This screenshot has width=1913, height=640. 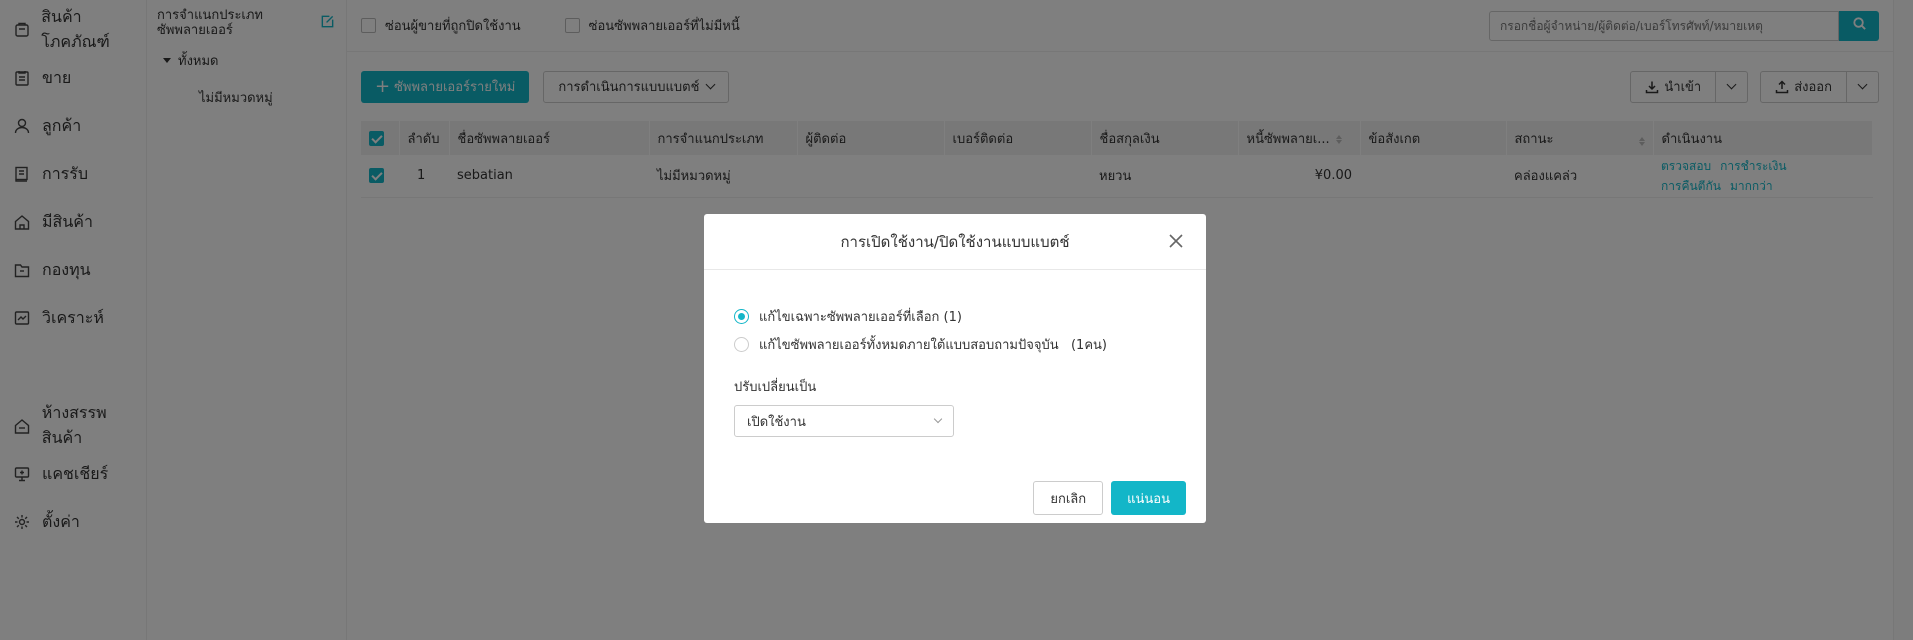 I want to click on dialog-header: การเปิดใช้งาน/ปิดใช้งานแบบแบตช์, so click(x=955, y=242).